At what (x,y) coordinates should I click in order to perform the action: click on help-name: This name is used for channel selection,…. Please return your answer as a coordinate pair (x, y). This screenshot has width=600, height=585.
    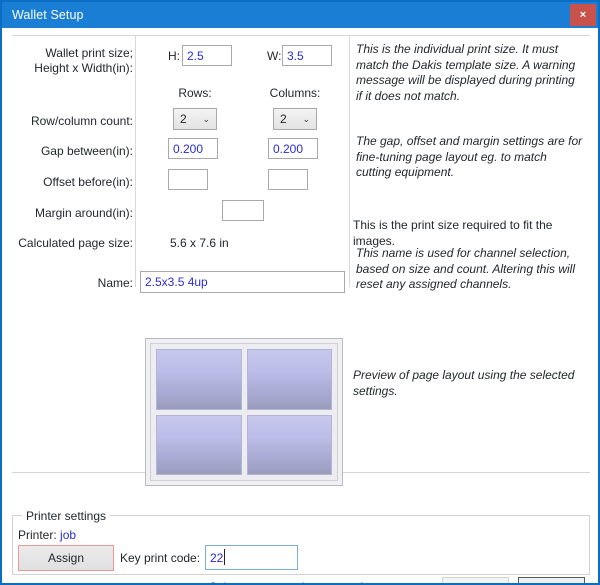
    Looking at the image, I should click on (466, 268).